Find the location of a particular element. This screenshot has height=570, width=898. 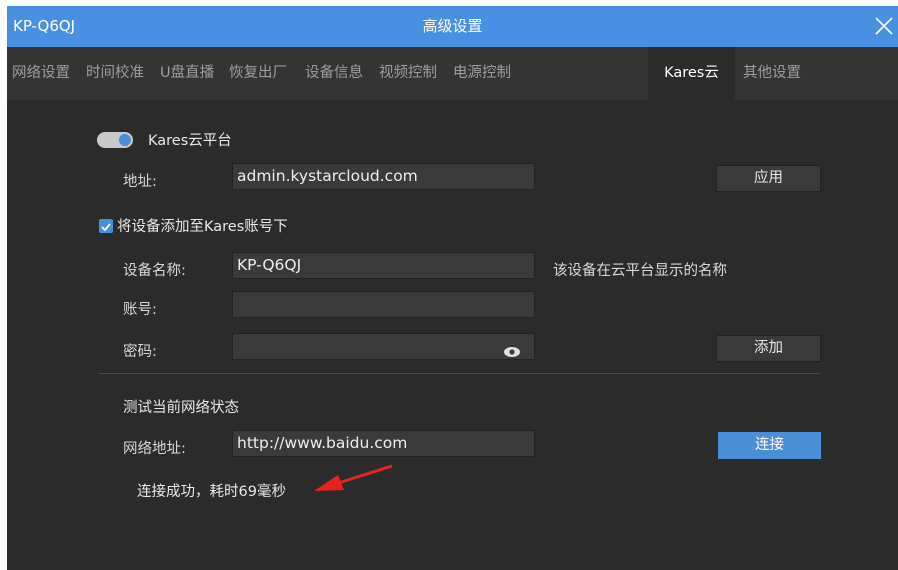

add-device-checkbox is located at coordinates (106, 226).